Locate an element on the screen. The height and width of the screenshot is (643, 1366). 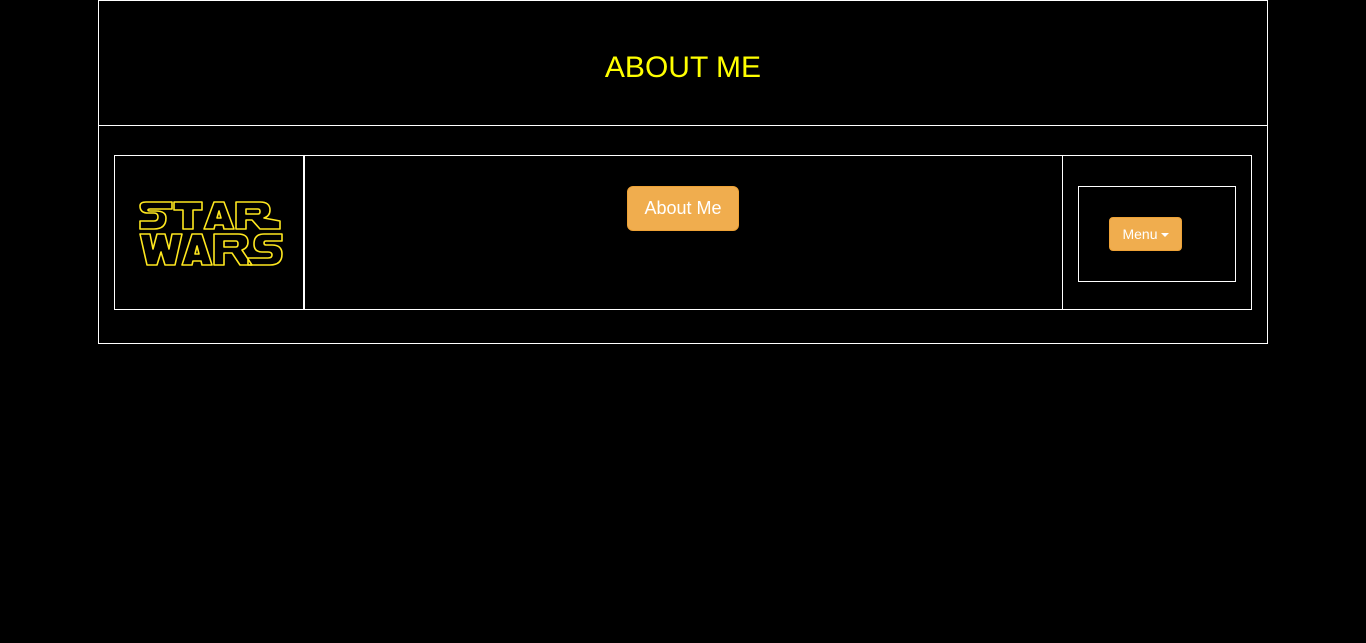
menu-container: Menu is located at coordinates (1157, 234).